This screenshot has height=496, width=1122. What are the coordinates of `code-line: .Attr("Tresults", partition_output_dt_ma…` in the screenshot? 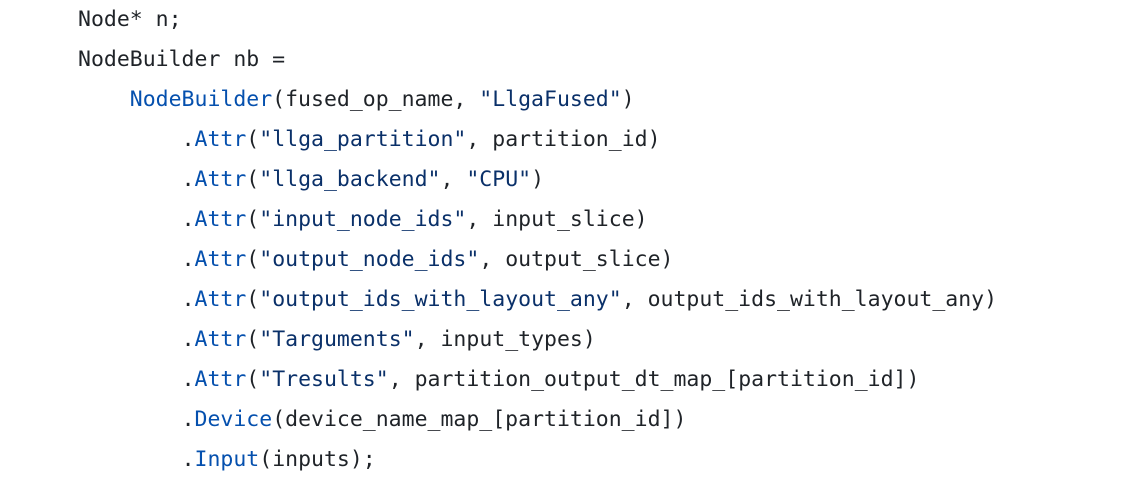 It's located at (537, 380).